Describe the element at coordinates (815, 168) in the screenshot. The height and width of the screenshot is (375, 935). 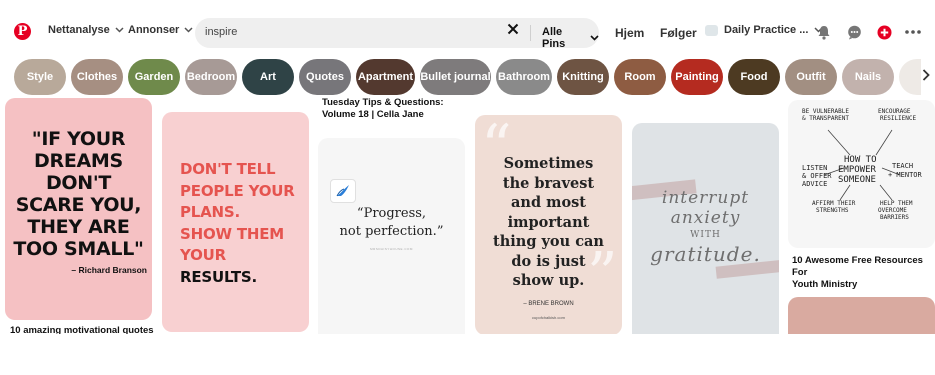
I see `mind-map-node: LISTEN` at that location.